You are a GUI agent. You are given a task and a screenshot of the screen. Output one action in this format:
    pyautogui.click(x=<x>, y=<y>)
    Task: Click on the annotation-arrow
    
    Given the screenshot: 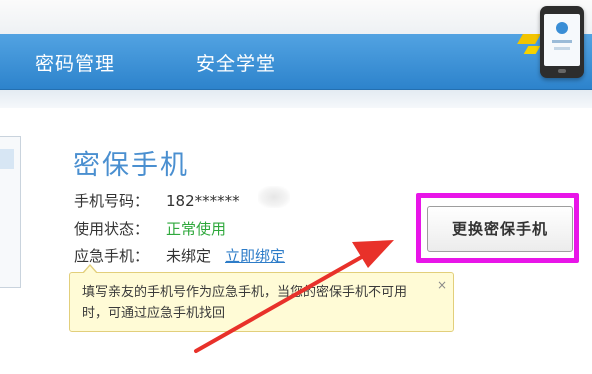 What is the action you would take?
    pyautogui.click(x=294, y=296)
    